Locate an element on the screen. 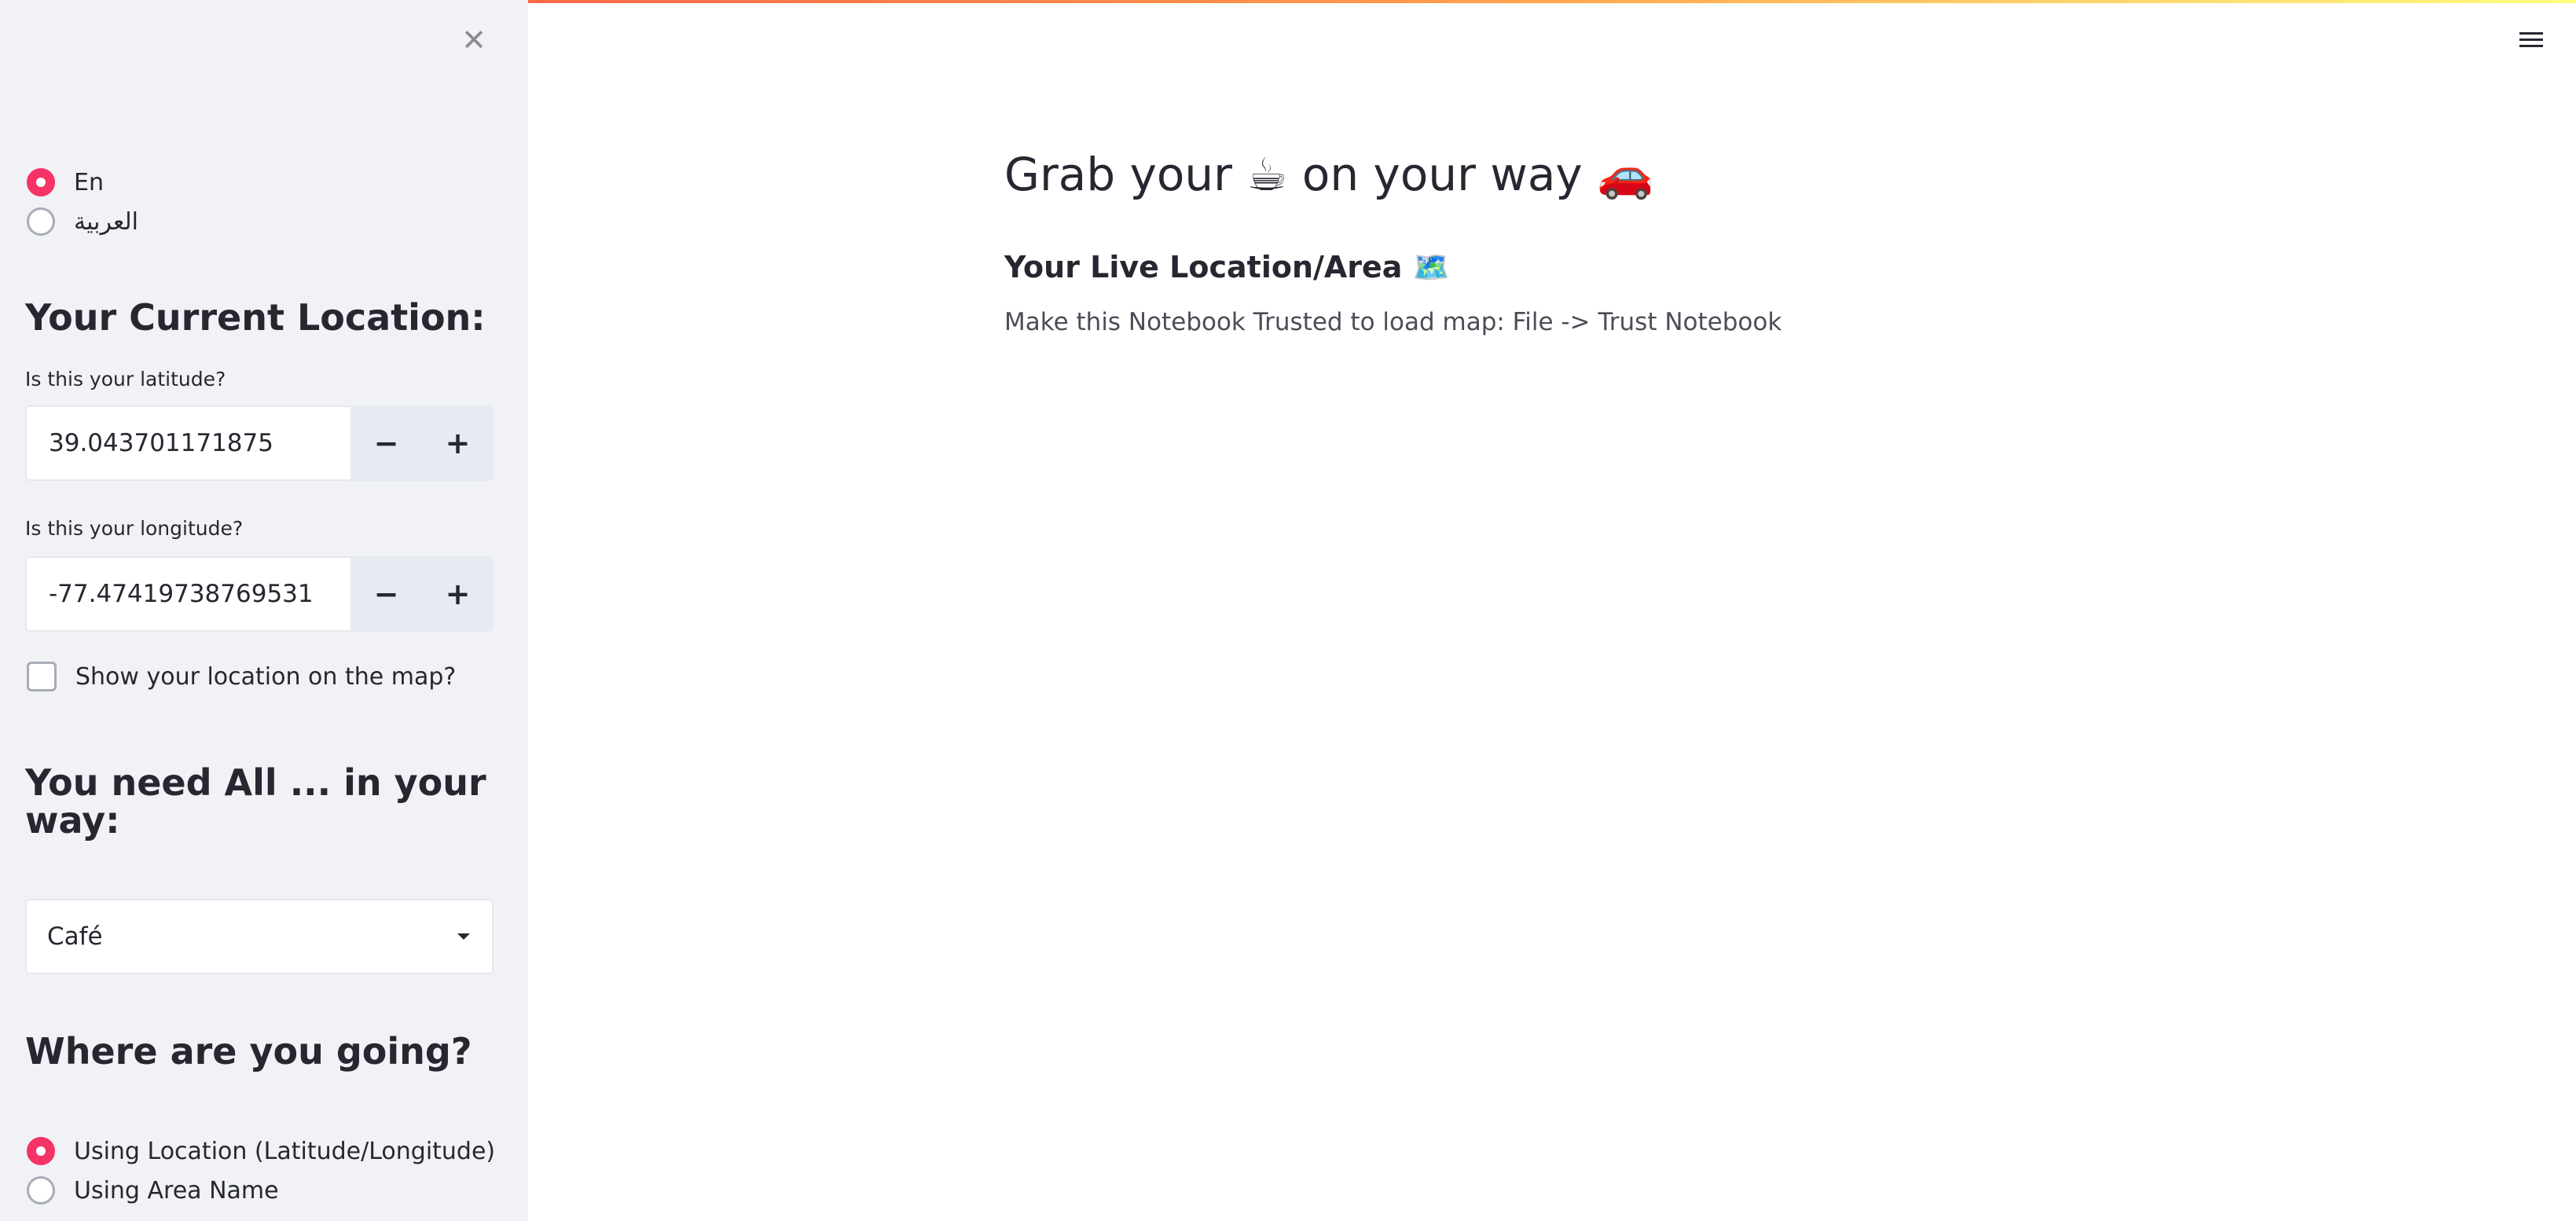 This screenshot has height=1221, width=2576. radio-option-en: En is located at coordinates (82, 182).